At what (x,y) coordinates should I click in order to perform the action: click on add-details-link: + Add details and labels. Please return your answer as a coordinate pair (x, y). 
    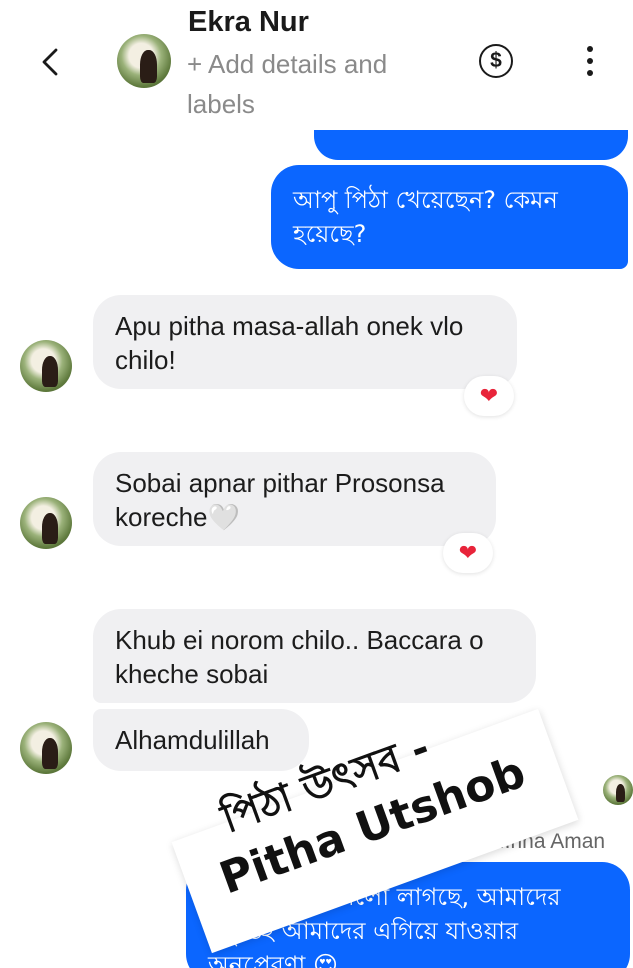
    Looking at the image, I should click on (317, 84).